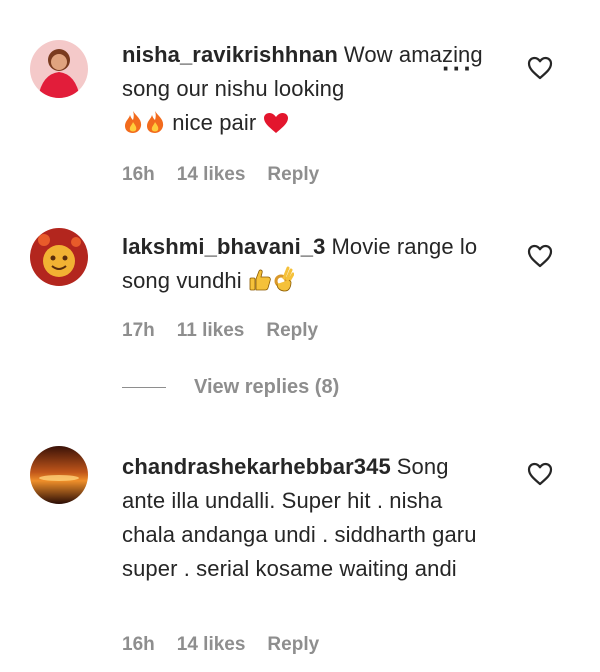 The image size is (600, 672). What do you see at coordinates (230, 54) in the screenshot?
I see `comment-username: nisha_ravikrishhnan` at bounding box center [230, 54].